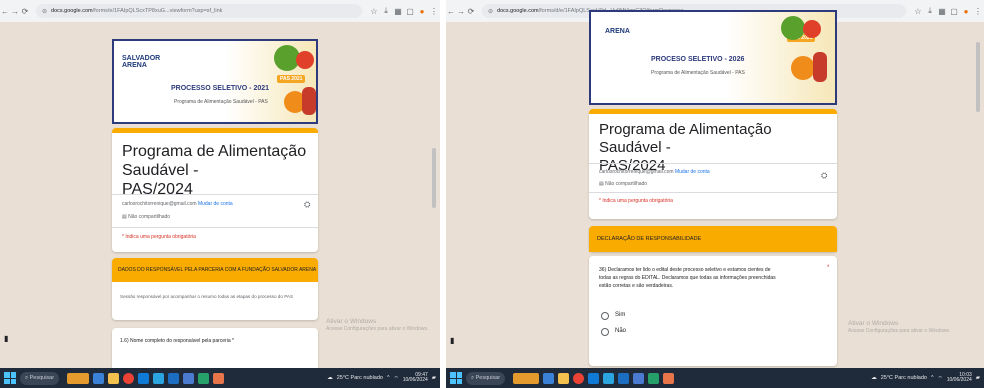 This screenshot has height=388, width=984. I want to click on taskbar-clock: 10:03 10/06/2024, so click(959, 378).